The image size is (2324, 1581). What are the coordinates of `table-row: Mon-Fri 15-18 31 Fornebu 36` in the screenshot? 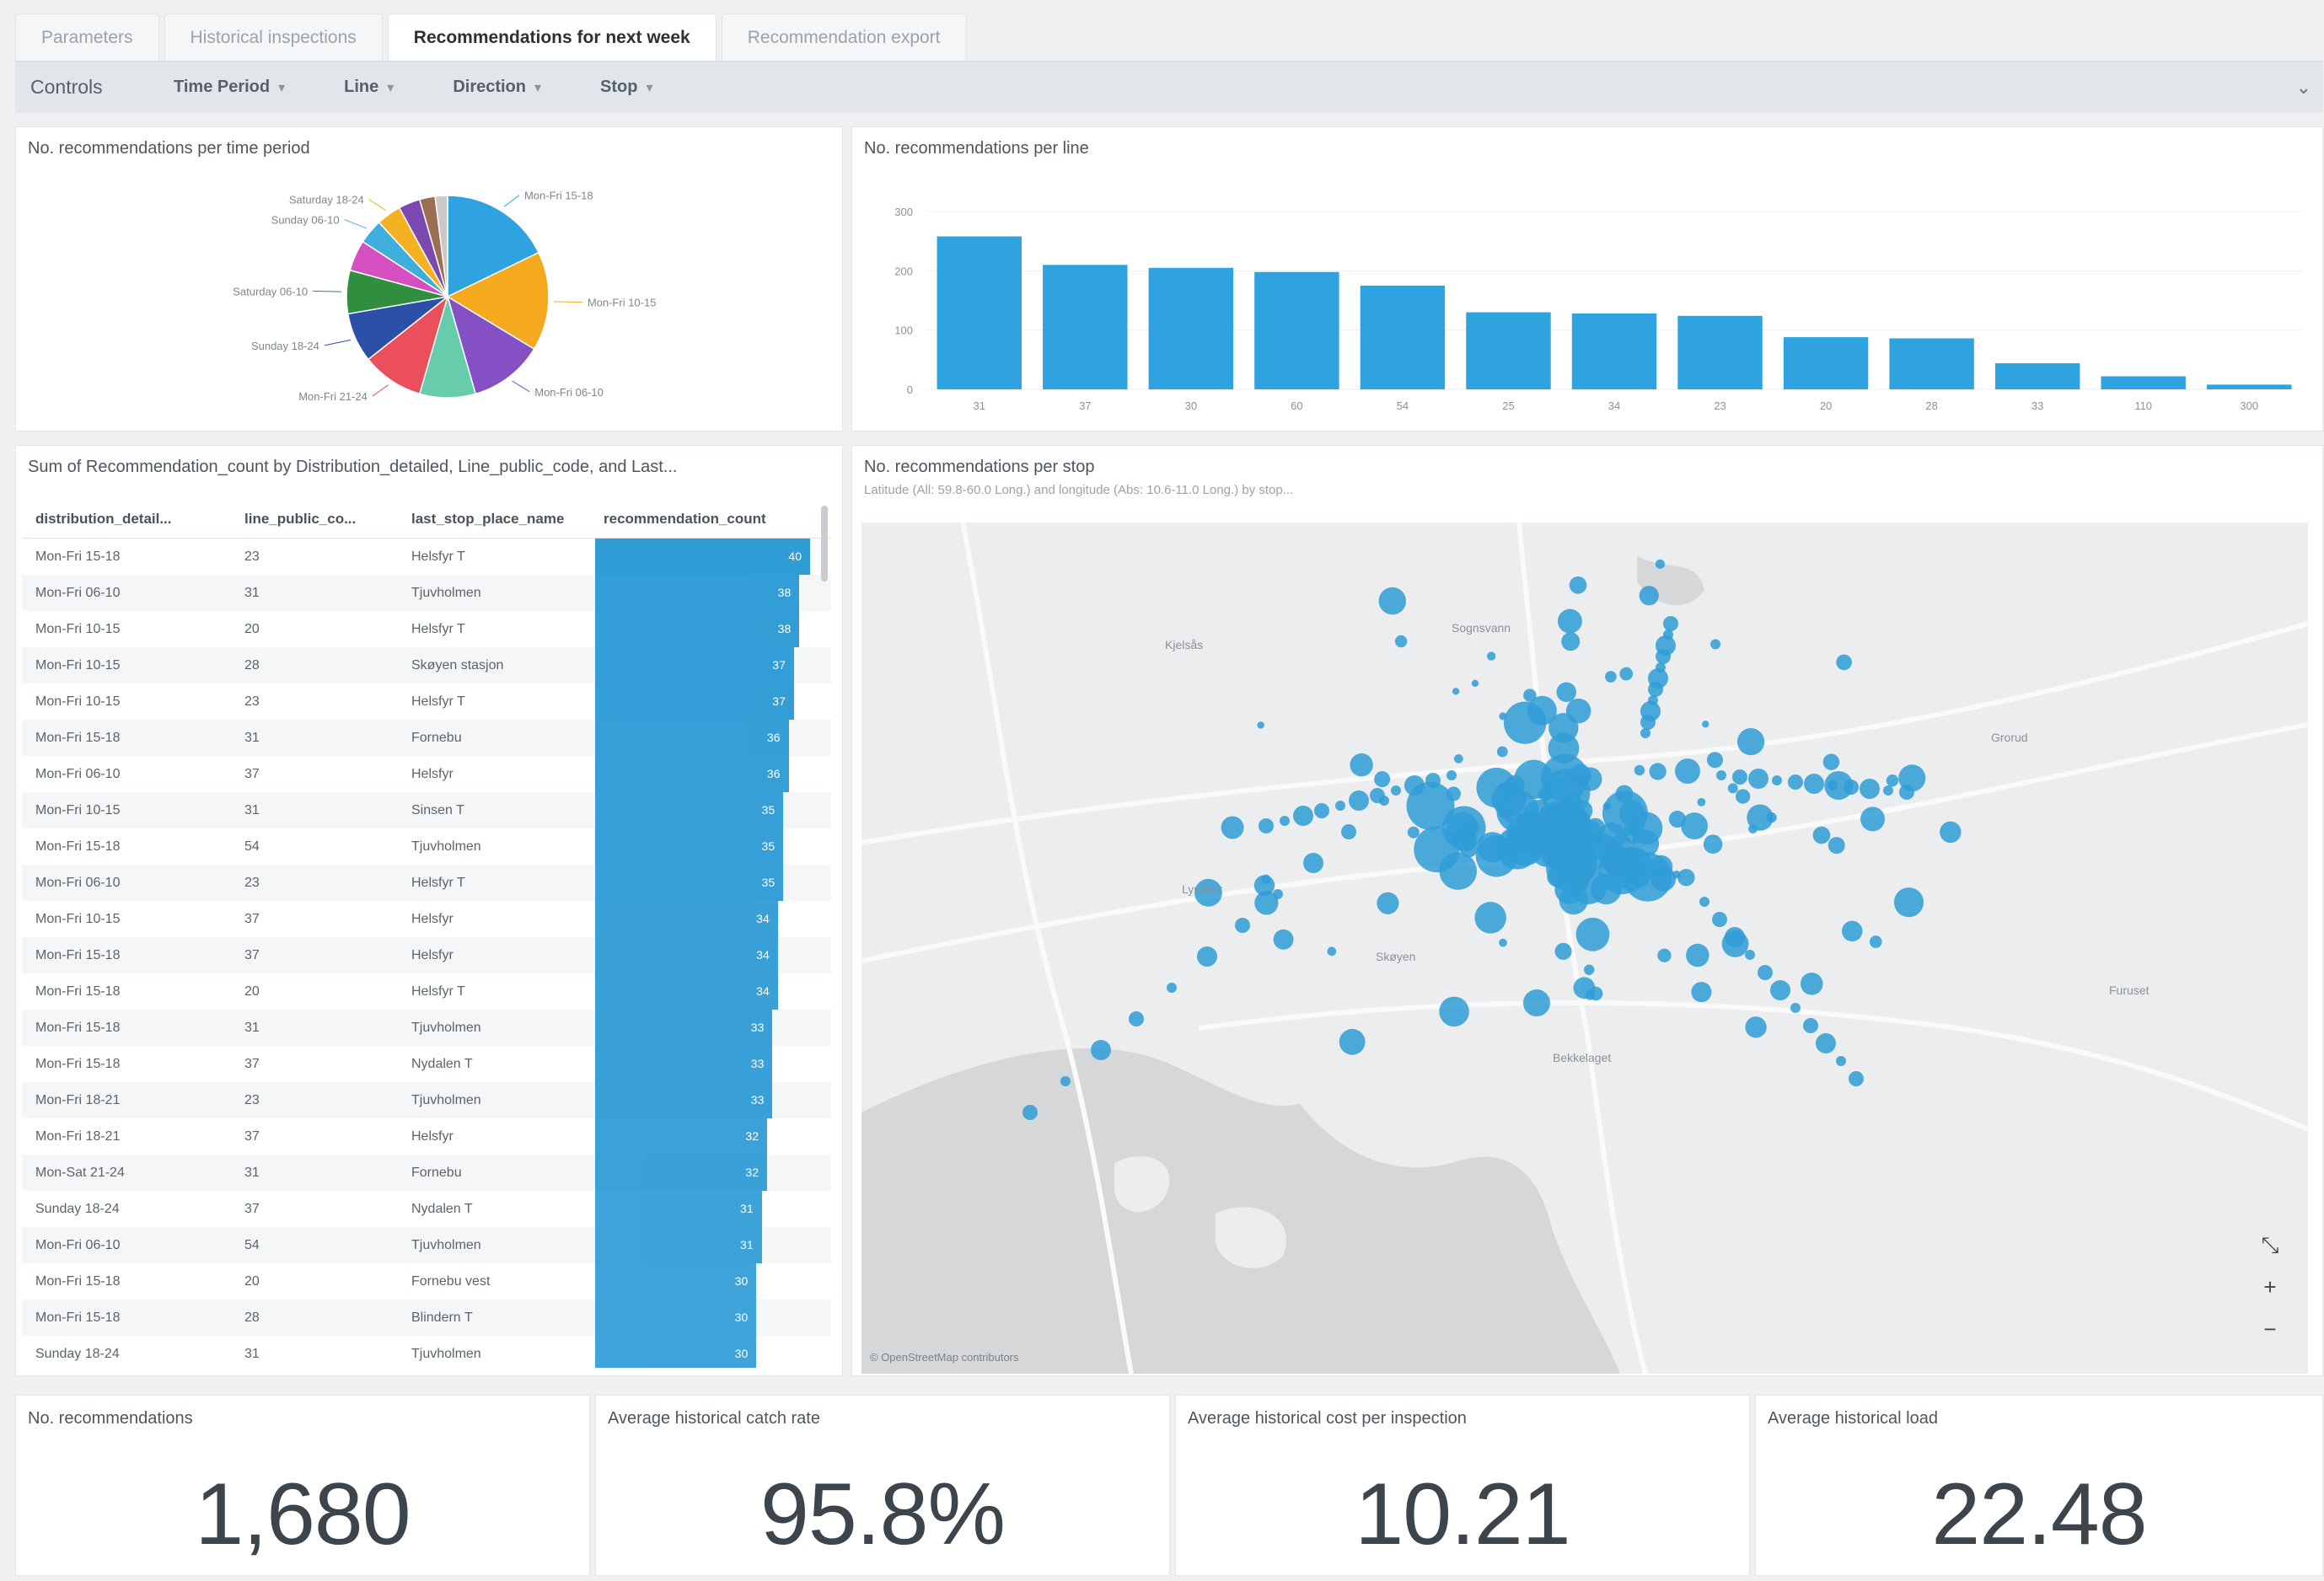 It's located at (426, 738).